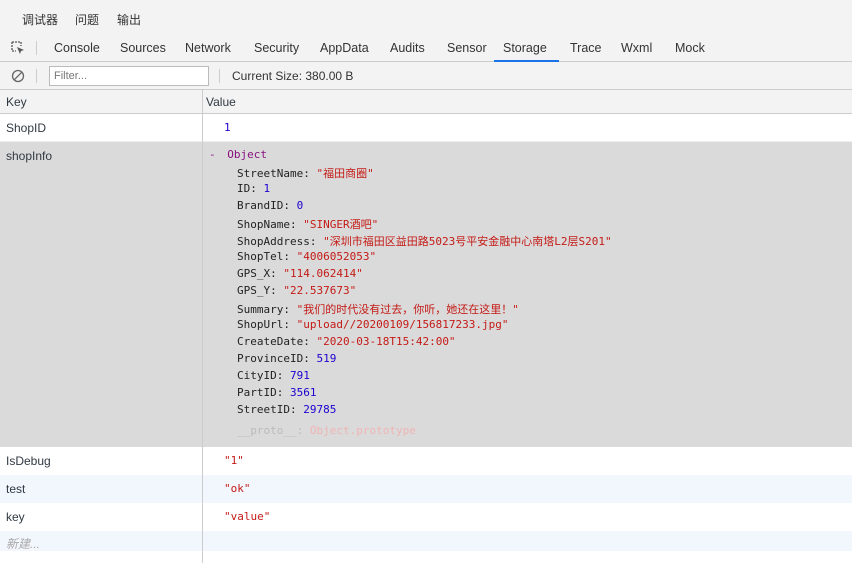 This screenshot has width=852, height=563. I want to click on object-field: StreetID: 29785, so click(286, 409).